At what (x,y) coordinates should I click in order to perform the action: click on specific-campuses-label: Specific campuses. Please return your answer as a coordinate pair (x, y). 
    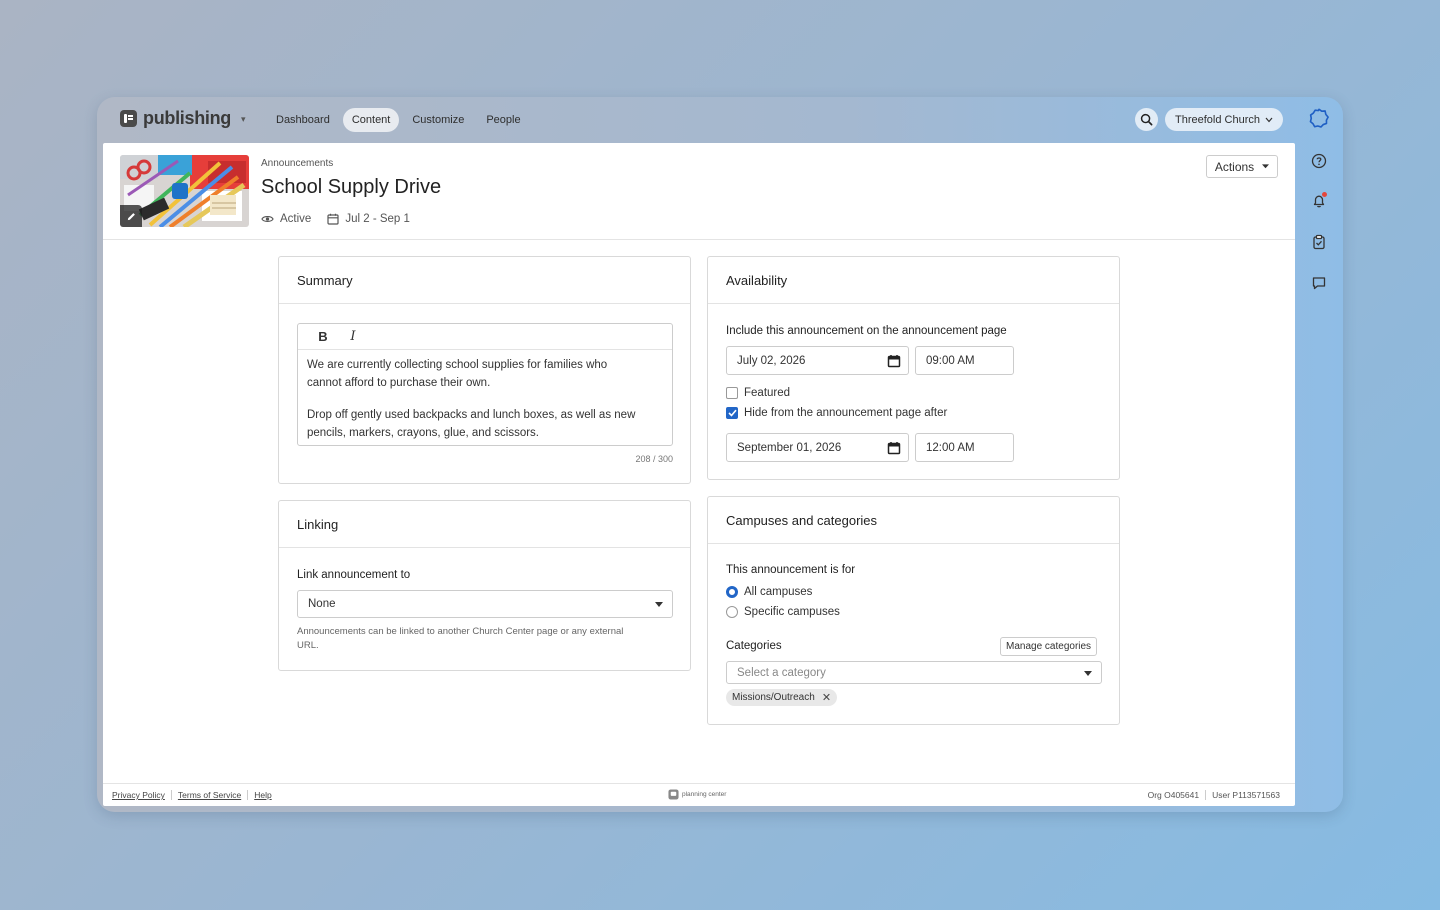
    Looking at the image, I should click on (792, 612).